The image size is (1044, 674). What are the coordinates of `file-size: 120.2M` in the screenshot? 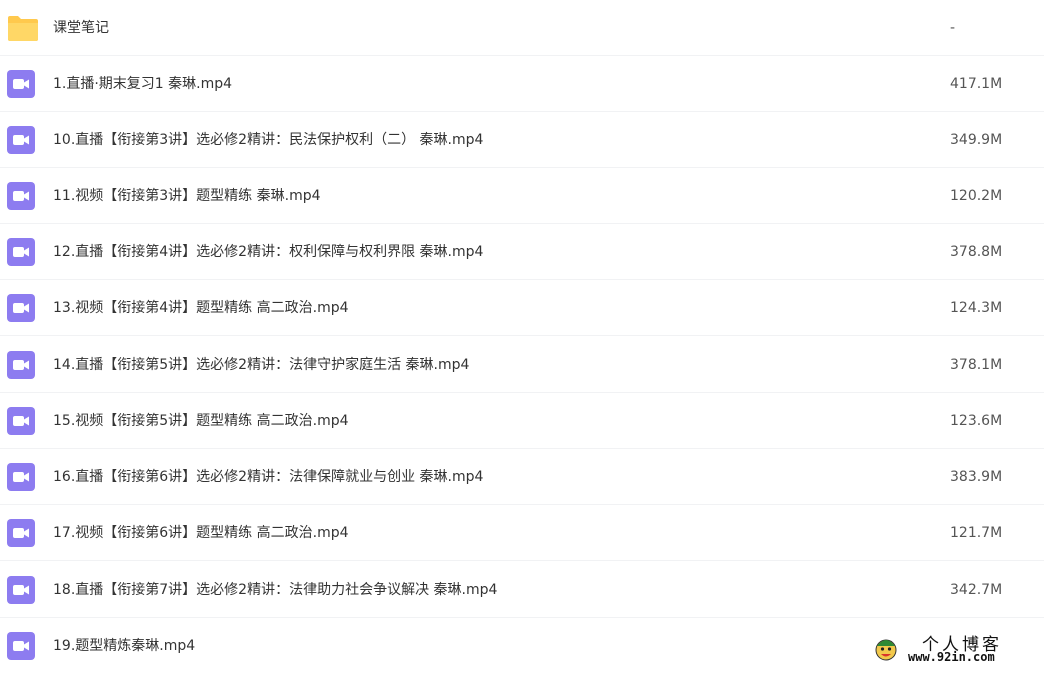 It's located at (976, 196).